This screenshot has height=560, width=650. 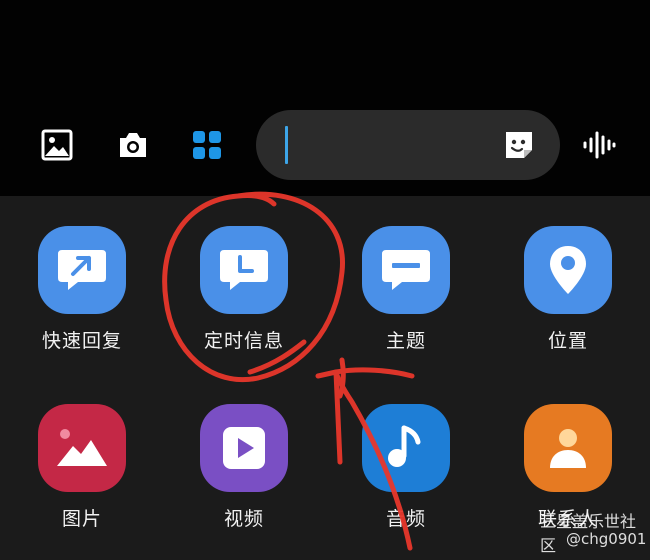 What do you see at coordinates (81, 519) in the screenshot?
I see `app-label: 图片` at bounding box center [81, 519].